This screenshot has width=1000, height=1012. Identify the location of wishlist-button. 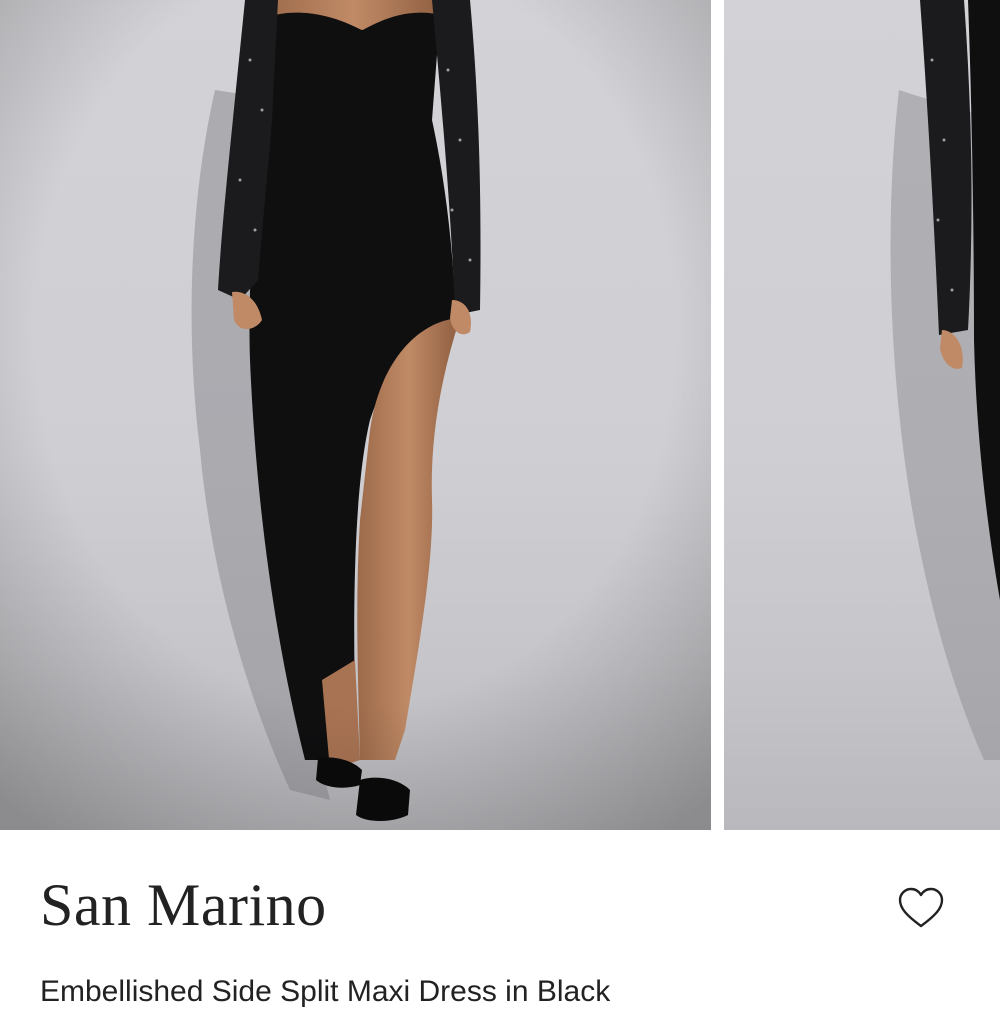
(921, 909).